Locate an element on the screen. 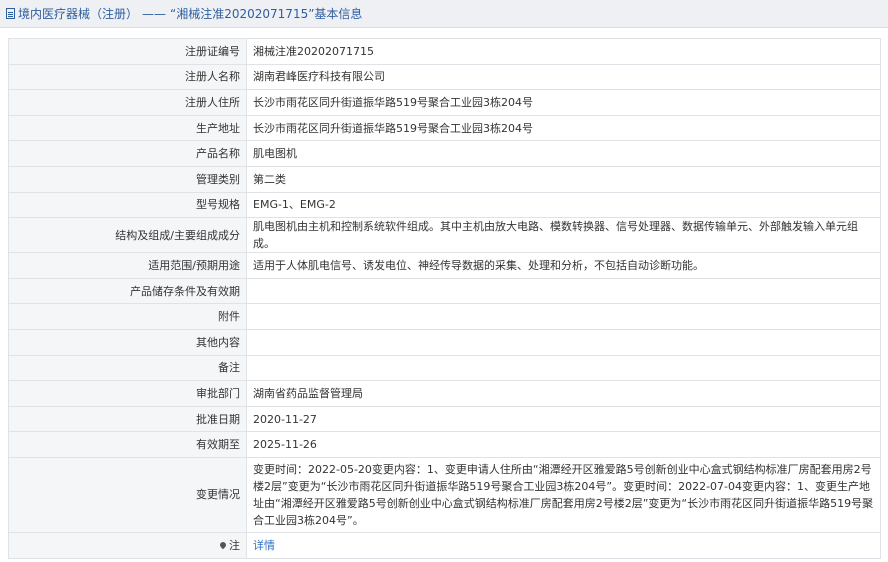  row-label: 适用范围/预期用途 is located at coordinates (127, 265).